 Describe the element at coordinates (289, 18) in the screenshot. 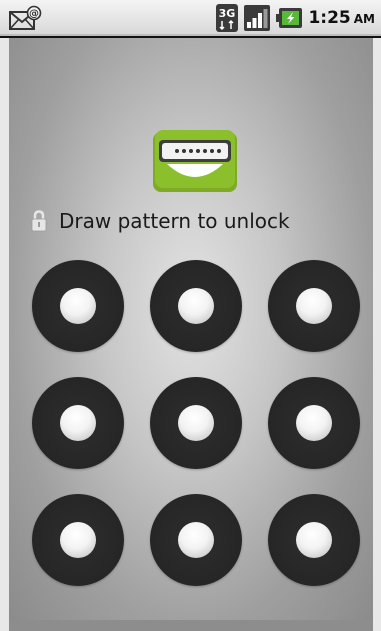

I see `battery-charging-icon` at that location.